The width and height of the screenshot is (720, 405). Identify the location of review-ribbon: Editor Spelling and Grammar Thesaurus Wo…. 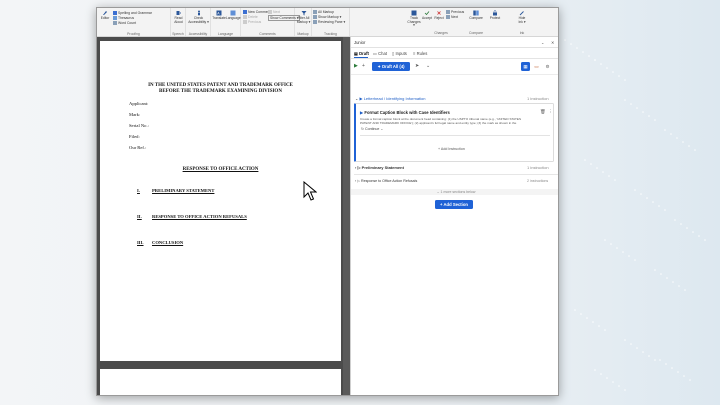
(223, 22).